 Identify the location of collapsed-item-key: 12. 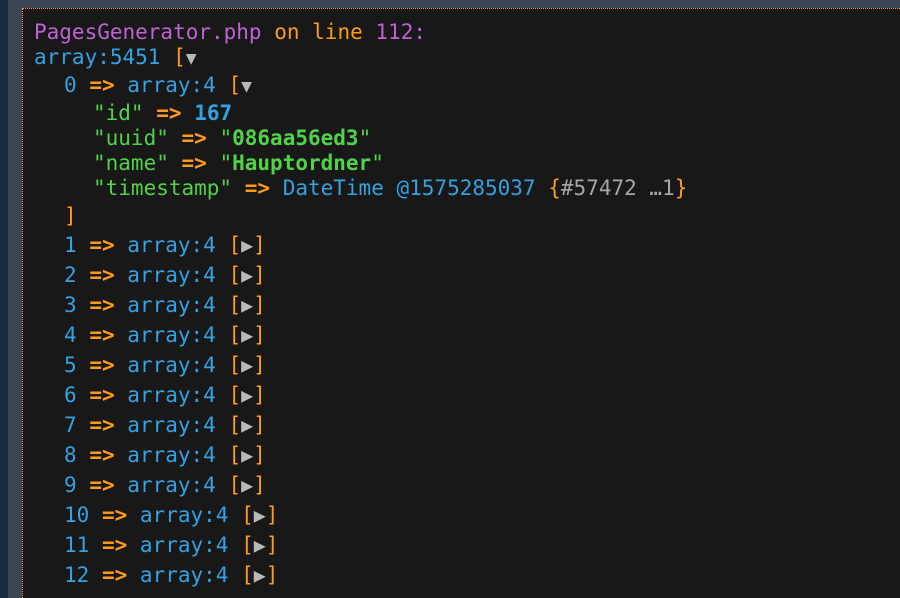
(77, 575).